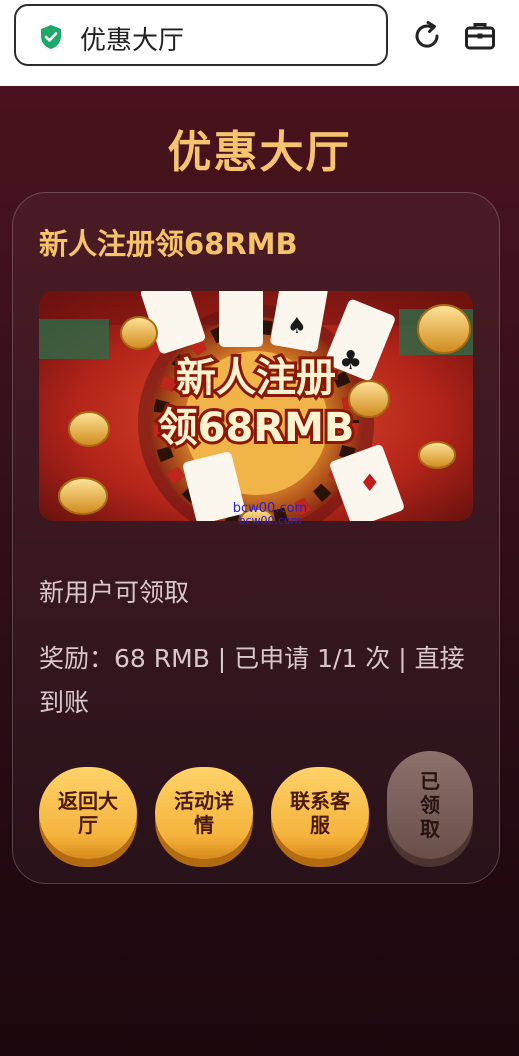 This screenshot has height=1056, width=519. Describe the element at coordinates (201, 35) in the screenshot. I see `address-bar: 优惠大厅` at that location.